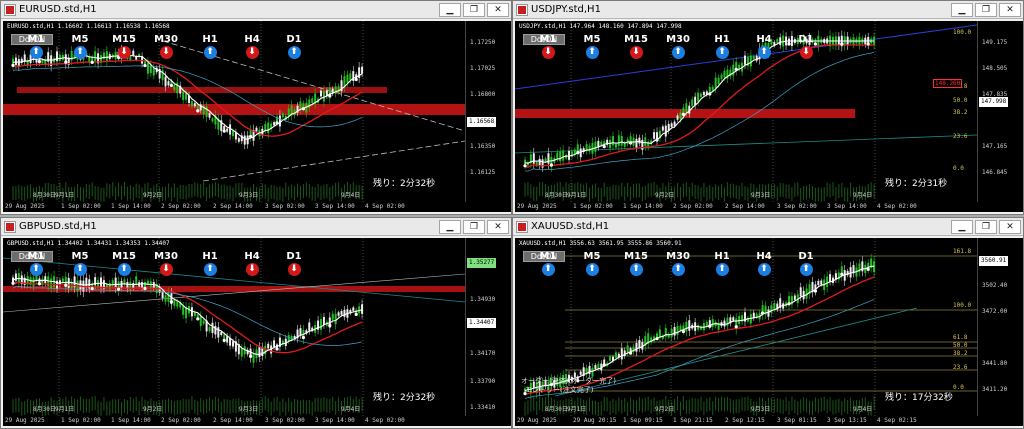  I want to click on date-label: 8月30日, so click(556, 409).